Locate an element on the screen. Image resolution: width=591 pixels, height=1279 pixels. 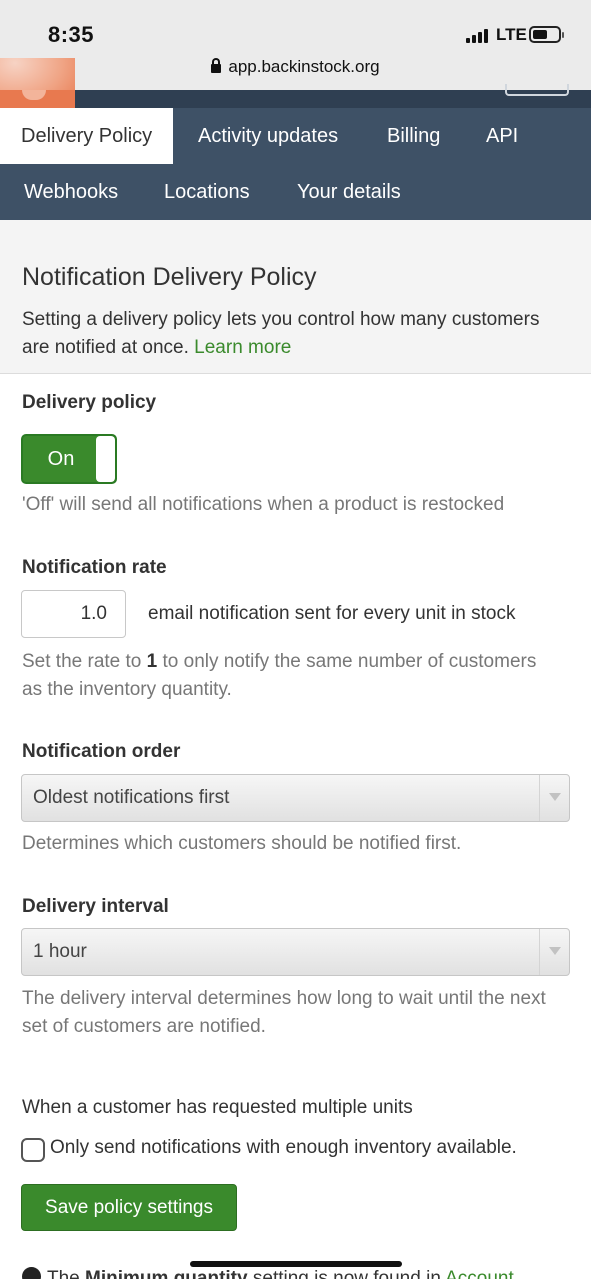
learn-more-link: Learn more is located at coordinates (242, 347).